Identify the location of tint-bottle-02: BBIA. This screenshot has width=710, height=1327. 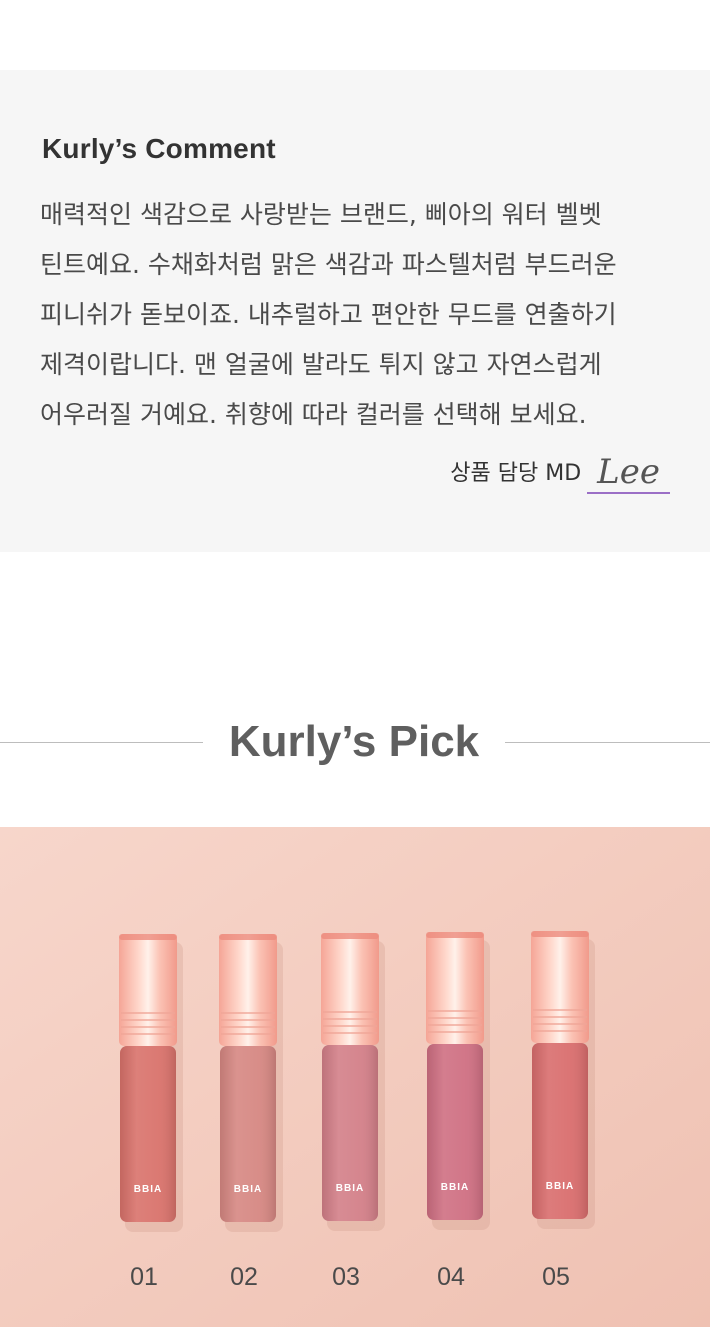
(251, 1083).